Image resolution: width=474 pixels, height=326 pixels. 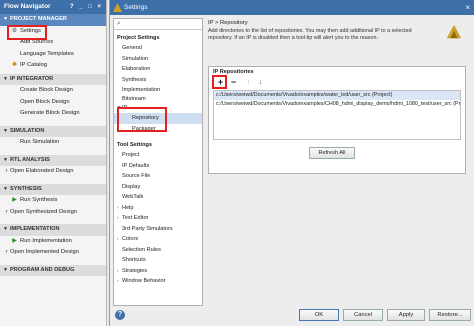 What do you see at coordinates (14, 65) in the screenshot?
I see `ip-catalog-icon: ✱` at bounding box center [14, 65].